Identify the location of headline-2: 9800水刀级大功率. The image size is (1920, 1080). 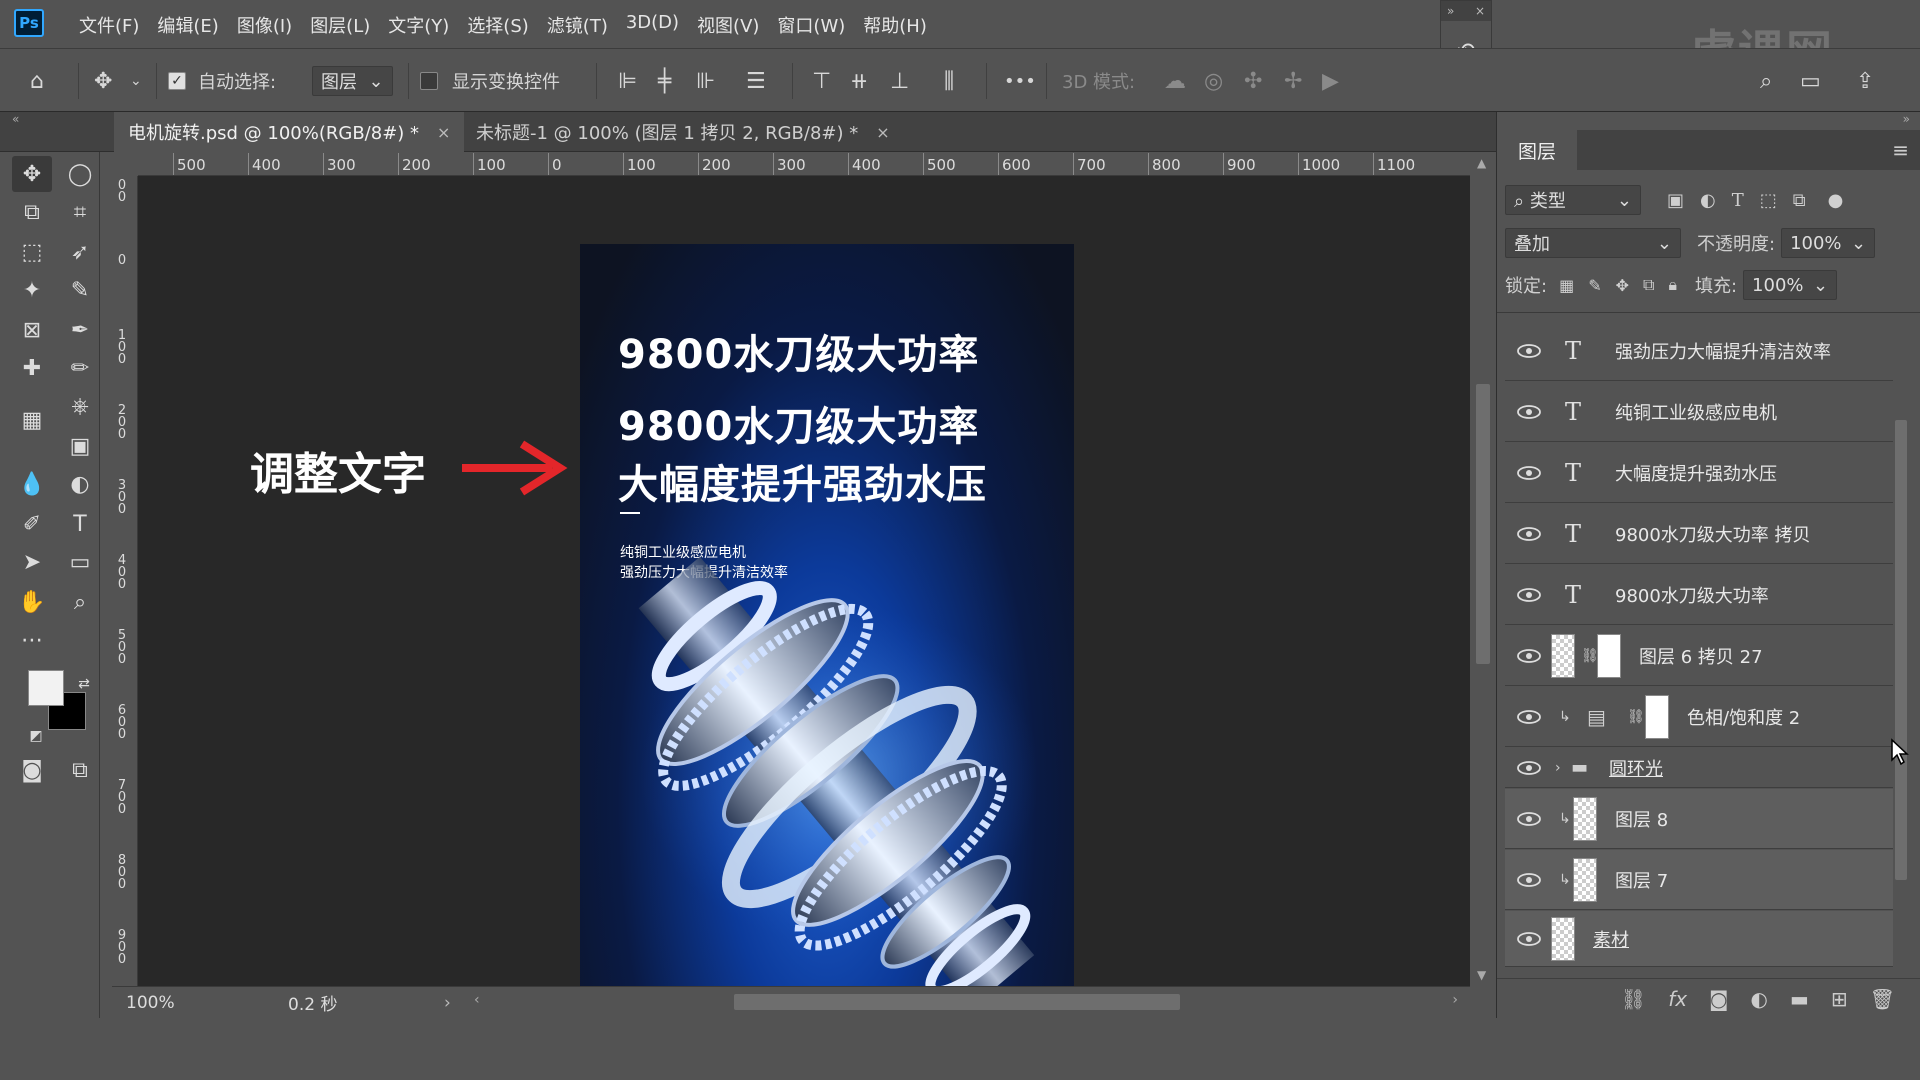
(798, 423).